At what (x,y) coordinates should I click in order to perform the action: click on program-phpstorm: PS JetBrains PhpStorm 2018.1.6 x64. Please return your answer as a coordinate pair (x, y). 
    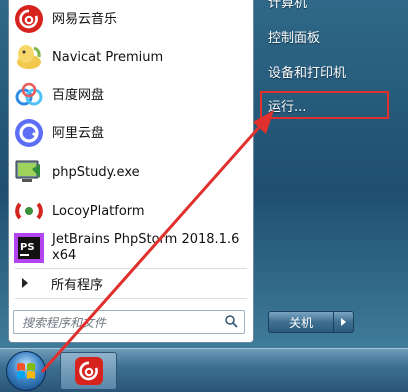
    Looking at the image, I should click on (131, 248).